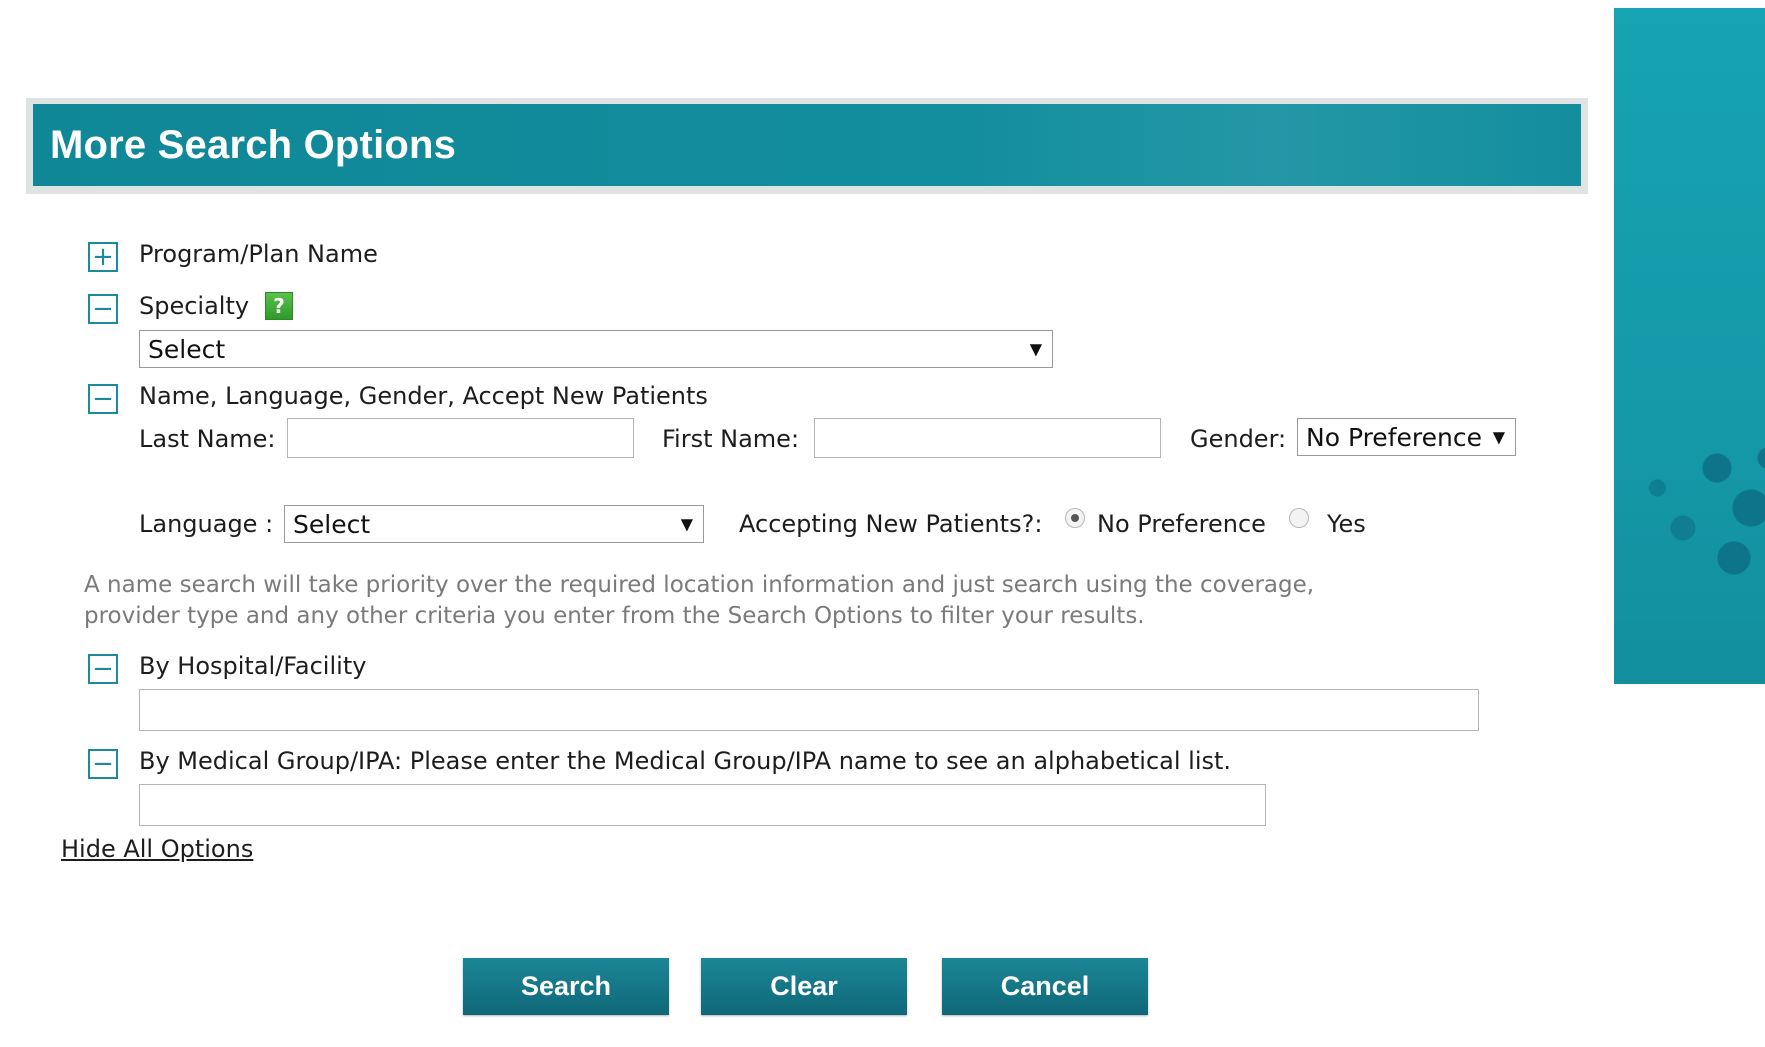 This screenshot has height=1047, width=1765. Describe the element at coordinates (1299, 518) in the screenshot. I see `accepting-yes-radio` at that location.